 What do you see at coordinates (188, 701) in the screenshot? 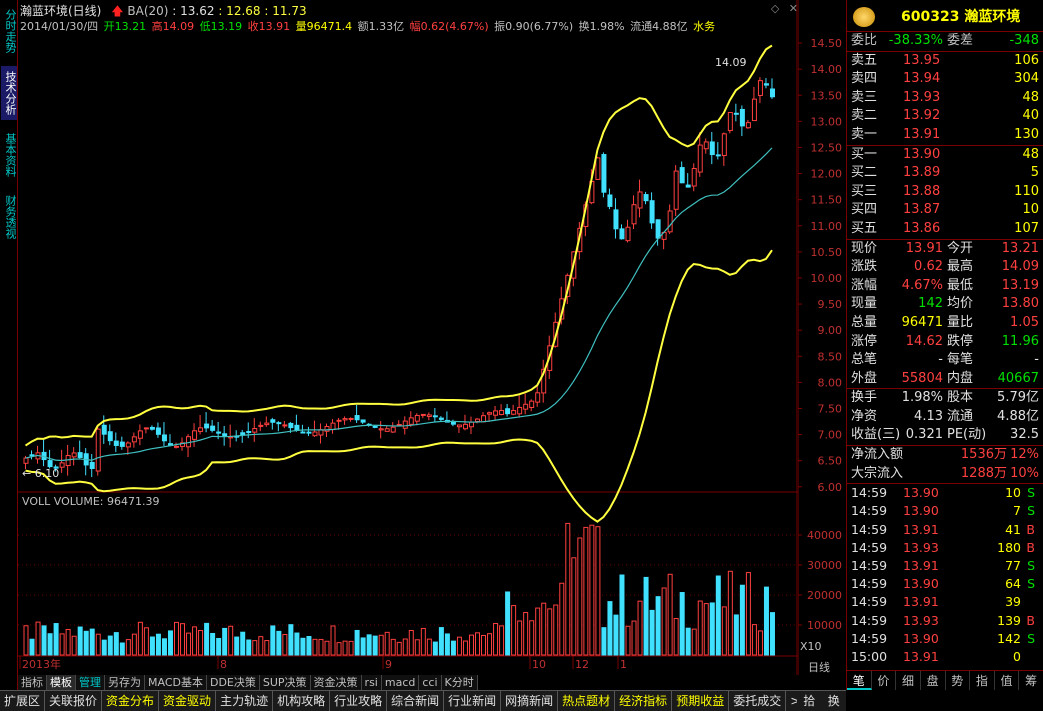
I see `extension-tab: 资金驱动` at bounding box center [188, 701].